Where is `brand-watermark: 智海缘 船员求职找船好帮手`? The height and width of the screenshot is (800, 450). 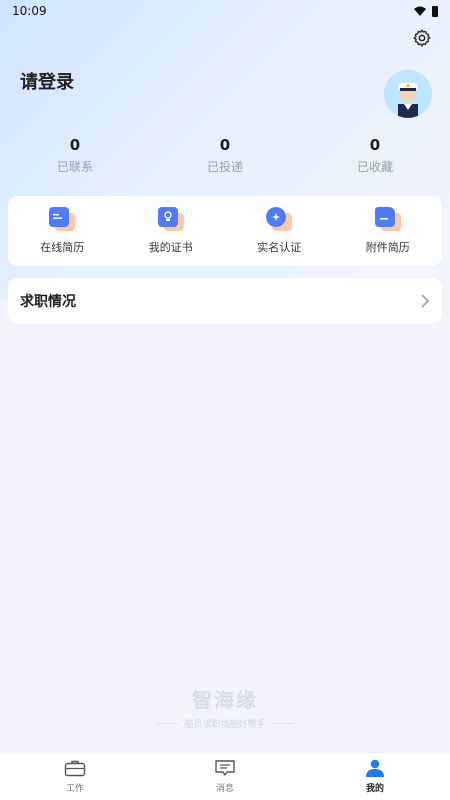 brand-watermark: 智海缘 船员求职找船好帮手 is located at coordinates (225, 707).